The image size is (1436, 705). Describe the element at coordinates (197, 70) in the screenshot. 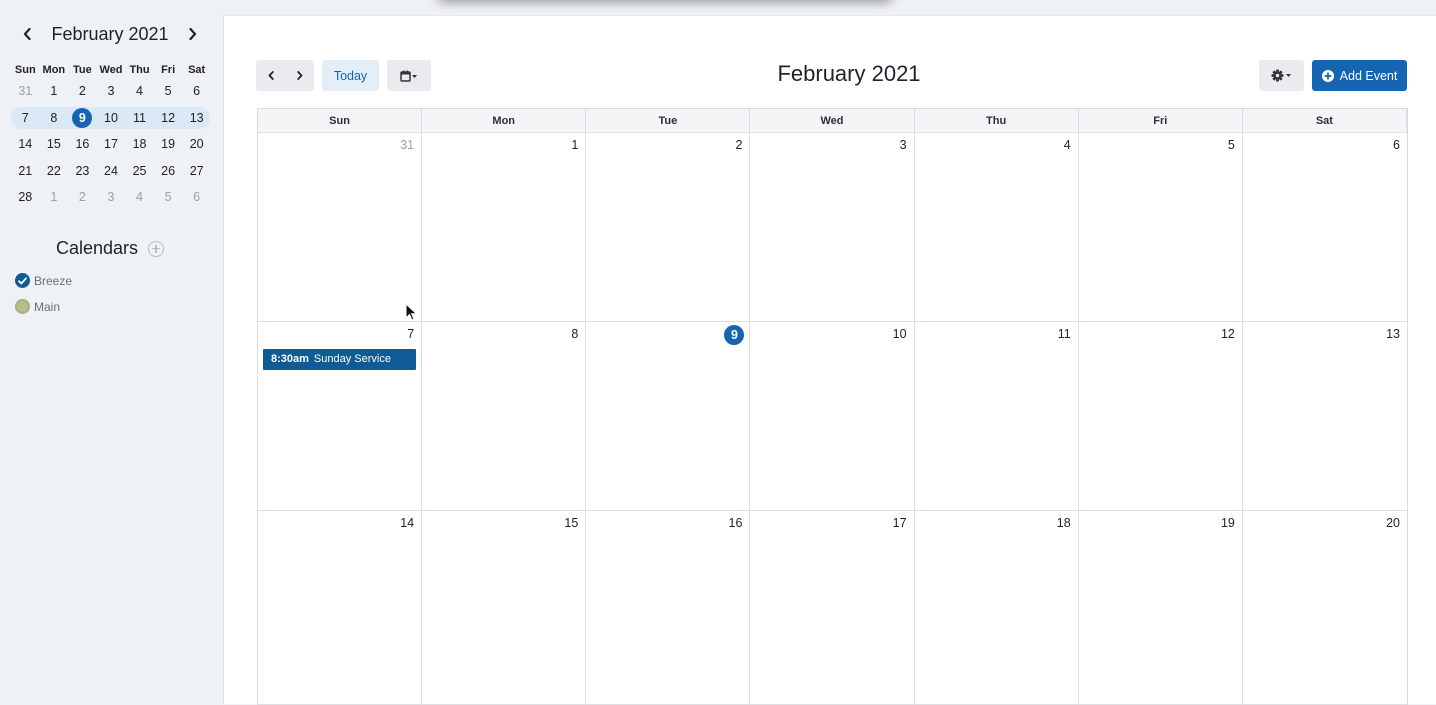

I see `mini-dow-label: Sat` at that location.